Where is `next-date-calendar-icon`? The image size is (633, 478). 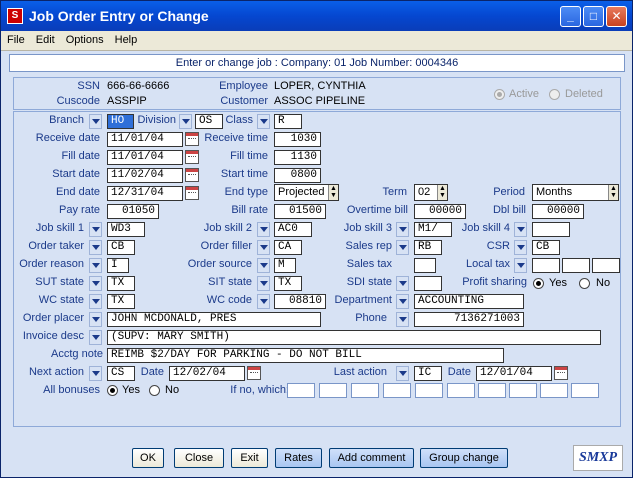 next-date-calendar-icon is located at coordinates (254, 373).